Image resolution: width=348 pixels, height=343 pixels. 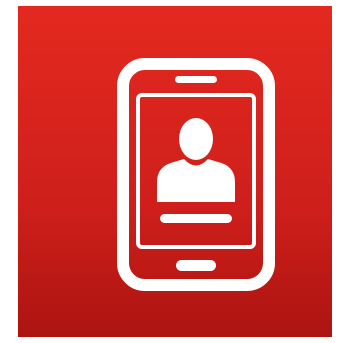 What do you see at coordinates (196, 139) in the screenshot?
I see `person-head` at bounding box center [196, 139].